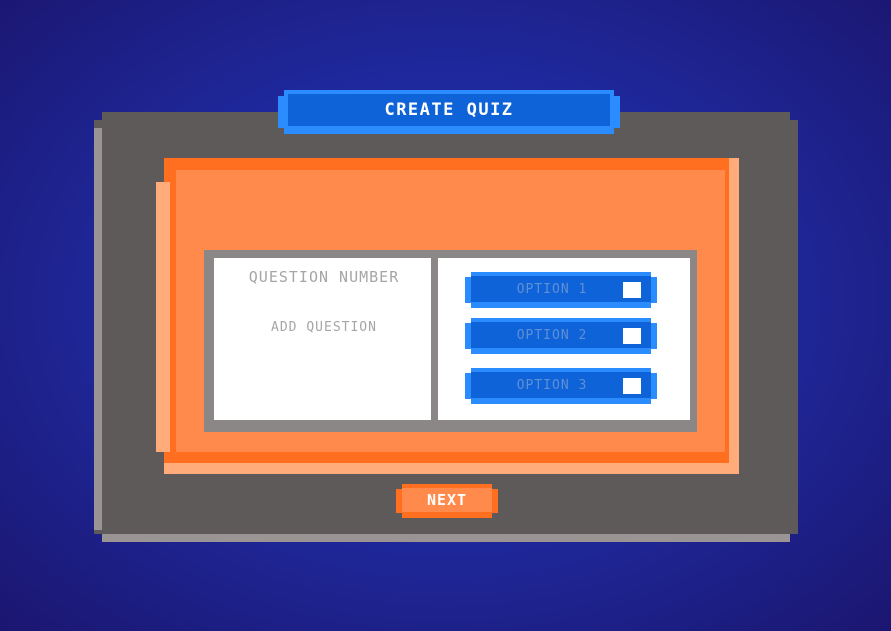 This screenshot has width=891, height=631. What do you see at coordinates (552, 385) in the screenshot?
I see `option-3-label: OPTION 3` at bounding box center [552, 385].